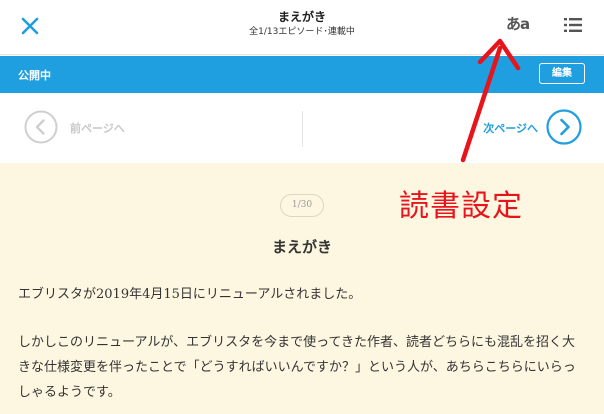 The height and width of the screenshot is (414, 604). I want to click on prev-page-label: 前ページへ, so click(97, 128).